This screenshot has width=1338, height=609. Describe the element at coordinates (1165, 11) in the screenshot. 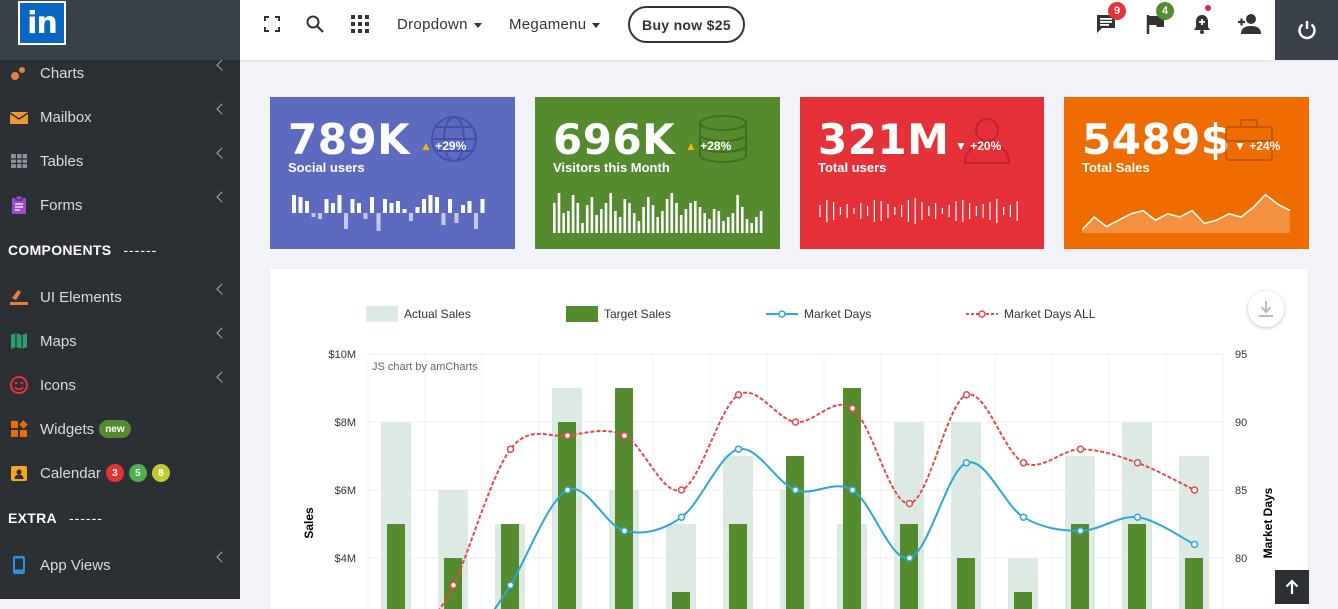

I see `flags-badge: 4` at that location.